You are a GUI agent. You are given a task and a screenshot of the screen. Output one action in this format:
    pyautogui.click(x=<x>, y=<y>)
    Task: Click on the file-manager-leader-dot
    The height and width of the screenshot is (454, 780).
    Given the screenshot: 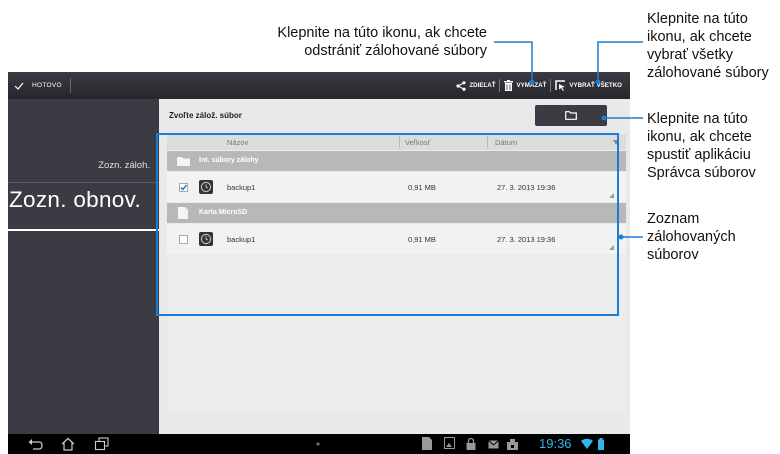 What is the action you would take?
    pyautogui.click(x=604, y=118)
    